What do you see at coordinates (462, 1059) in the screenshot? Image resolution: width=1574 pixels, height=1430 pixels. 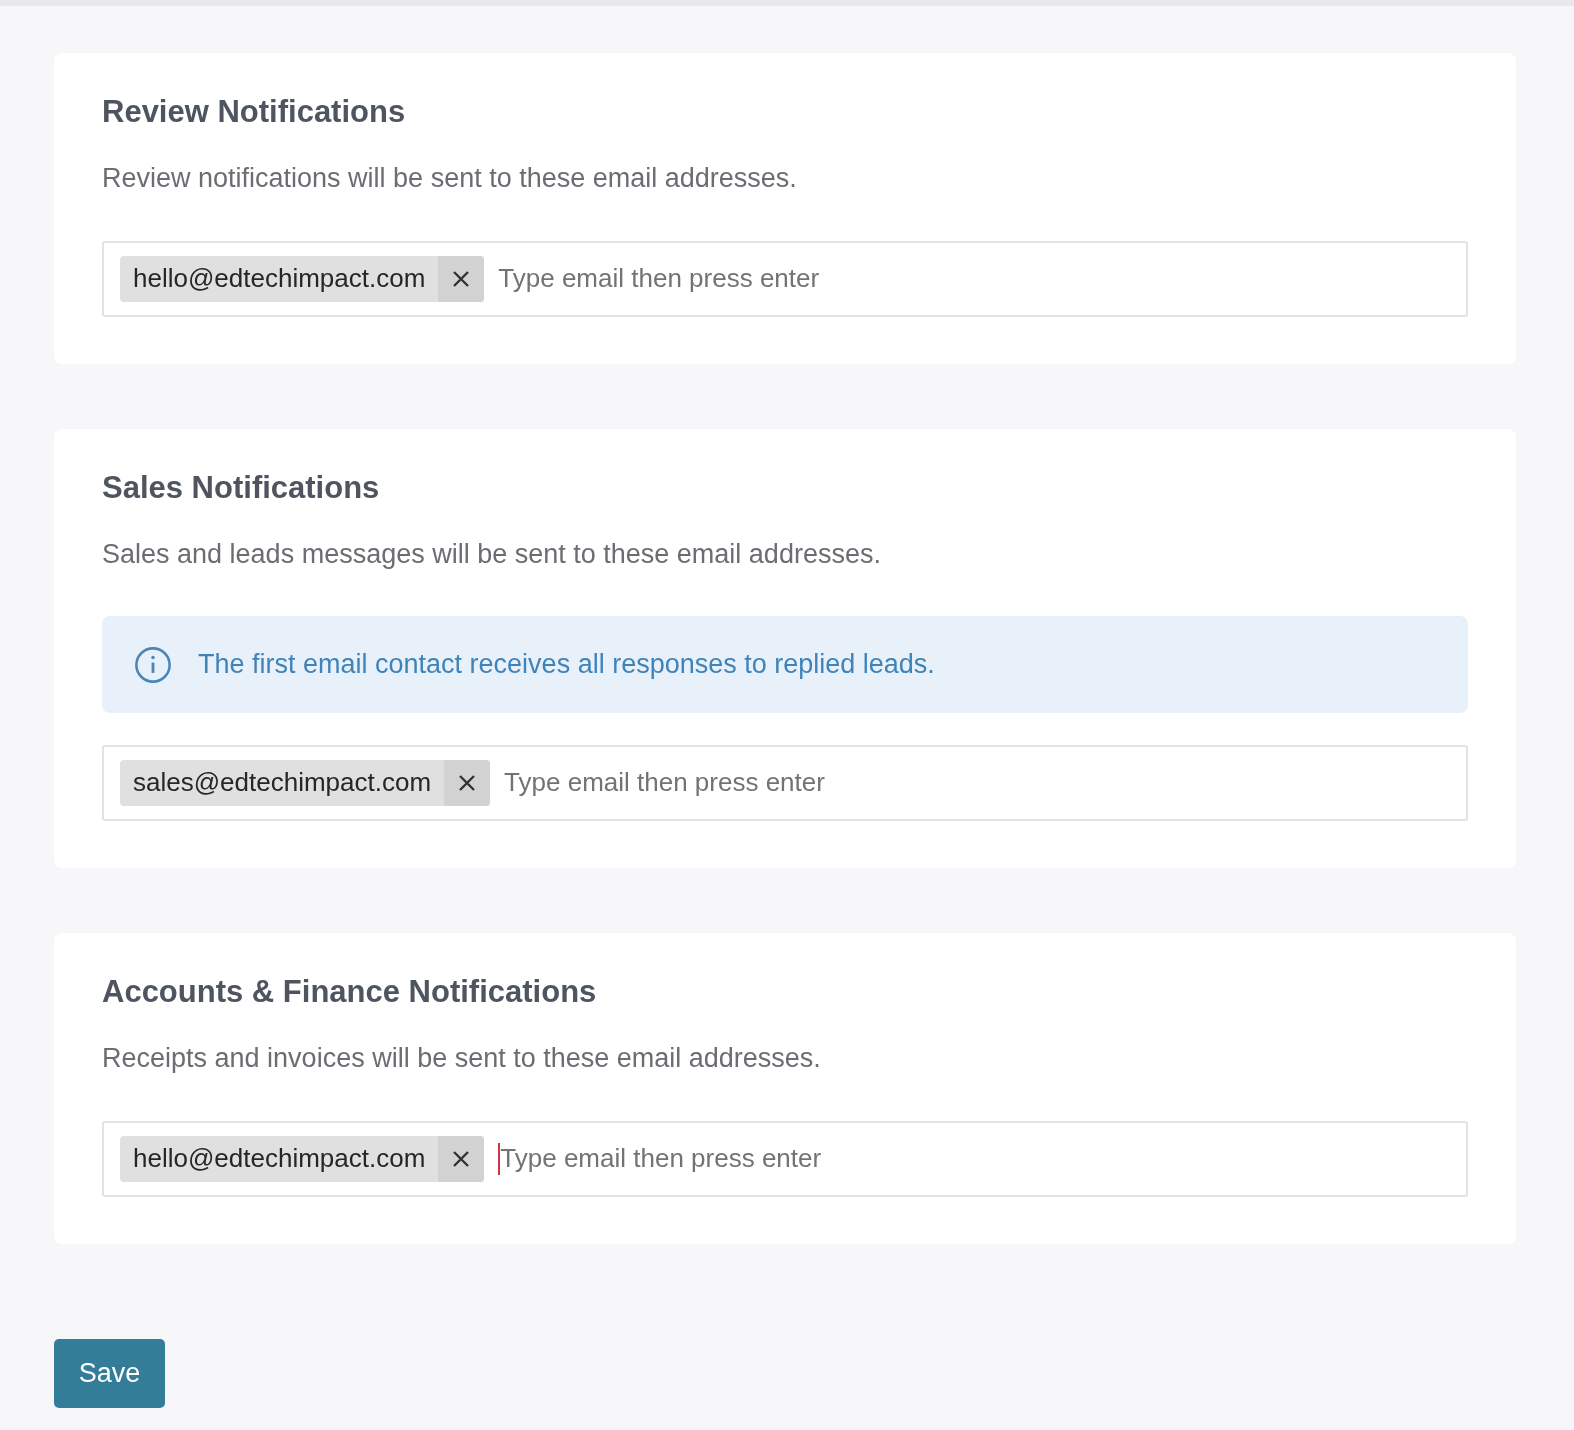 I see `section-description: Receipts and invoices will be sent to these email addresses.` at bounding box center [462, 1059].